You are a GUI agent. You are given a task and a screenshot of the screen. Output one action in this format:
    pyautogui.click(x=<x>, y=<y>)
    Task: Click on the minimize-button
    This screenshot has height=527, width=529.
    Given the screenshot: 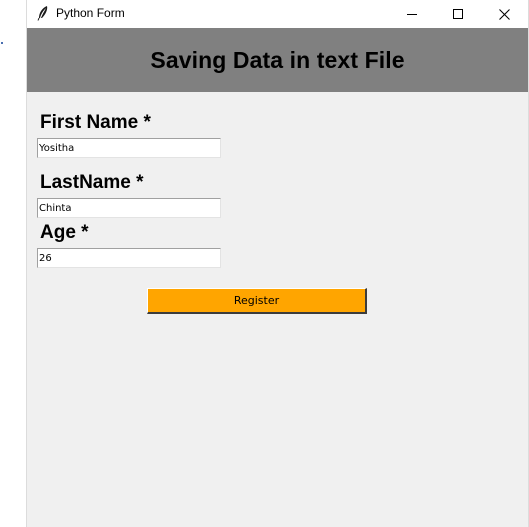 What is the action you would take?
    pyautogui.click(x=412, y=14)
    